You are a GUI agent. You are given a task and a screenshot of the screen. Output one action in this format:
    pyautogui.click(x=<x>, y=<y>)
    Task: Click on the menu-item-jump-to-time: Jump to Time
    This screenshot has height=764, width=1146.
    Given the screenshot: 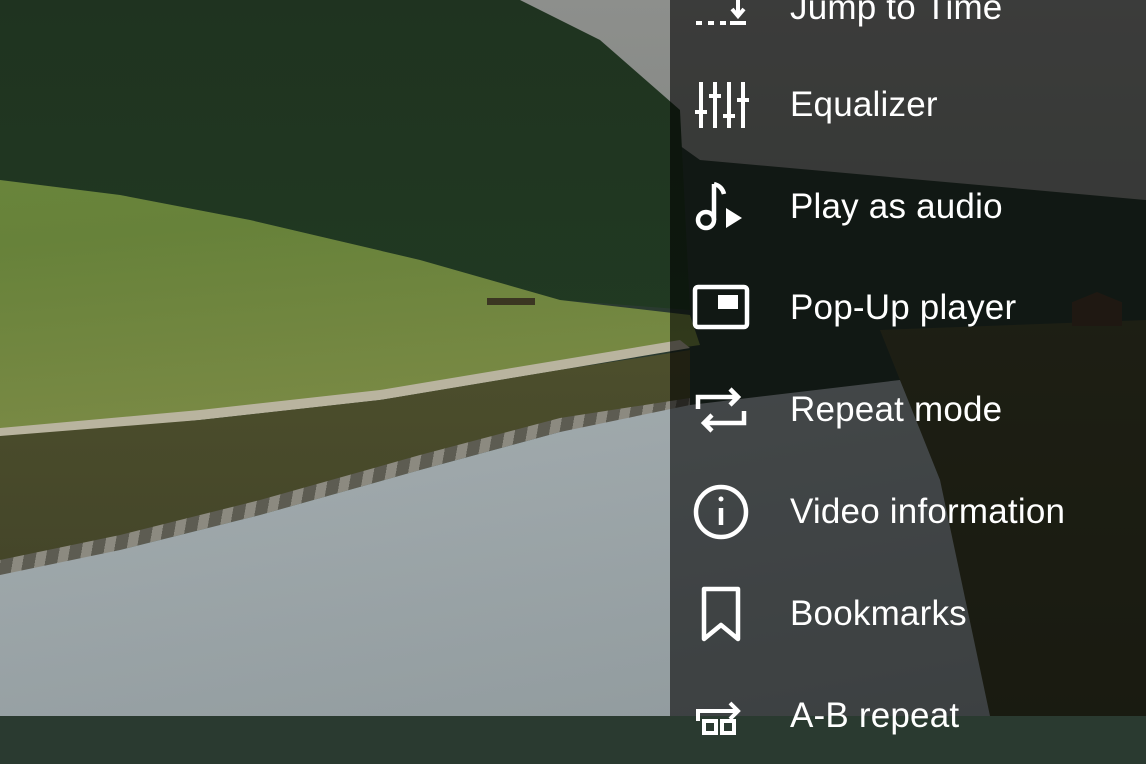 What is the action you would take?
    pyautogui.click(x=908, y=28)
    